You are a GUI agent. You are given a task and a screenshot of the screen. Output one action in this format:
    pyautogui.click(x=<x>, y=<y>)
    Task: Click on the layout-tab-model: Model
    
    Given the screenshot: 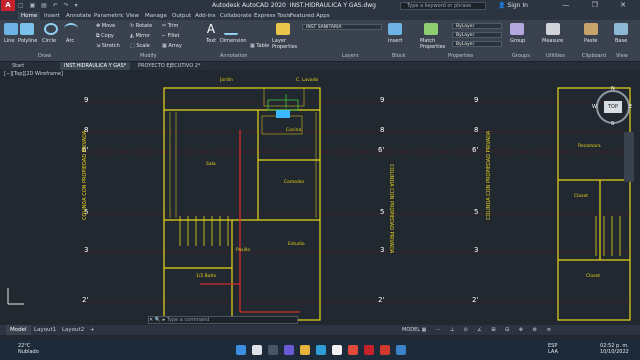 What is the action you would take?
    pyautogui.click(x=18, y=330)
    